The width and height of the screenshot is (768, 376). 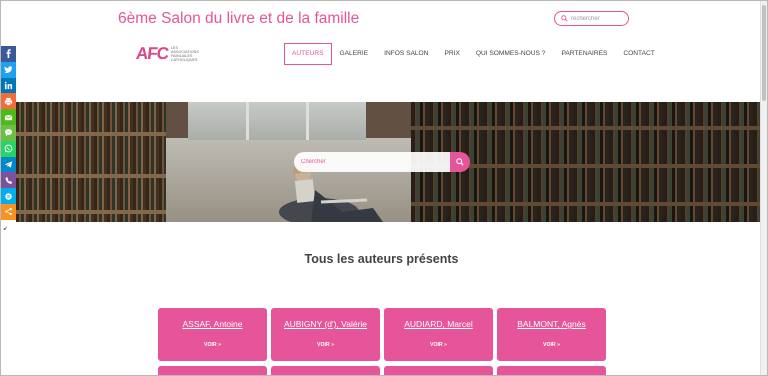 What do you see at coordinates (325, 324) in the screenshot?
I see `author-name-link: AUBIGNY (d'), Valérie` at bounding box center [325, 324].